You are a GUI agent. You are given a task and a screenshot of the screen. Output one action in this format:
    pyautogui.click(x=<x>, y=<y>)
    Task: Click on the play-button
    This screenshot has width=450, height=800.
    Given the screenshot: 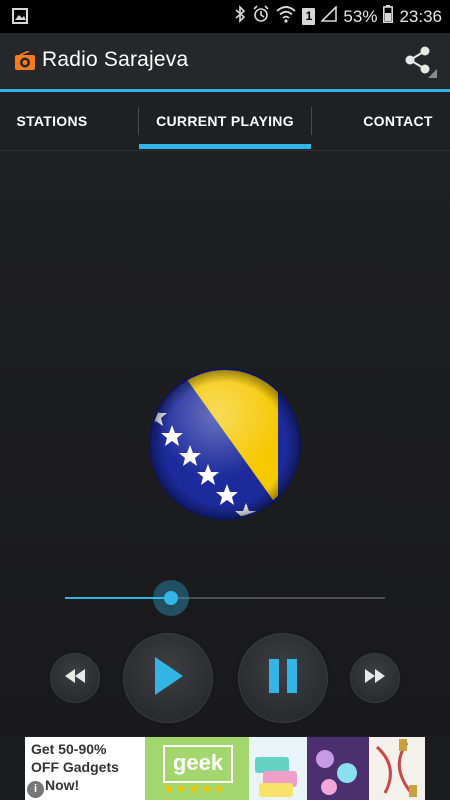 What is the action you would take?
    pyautogui.click(x=168, y=678)
    